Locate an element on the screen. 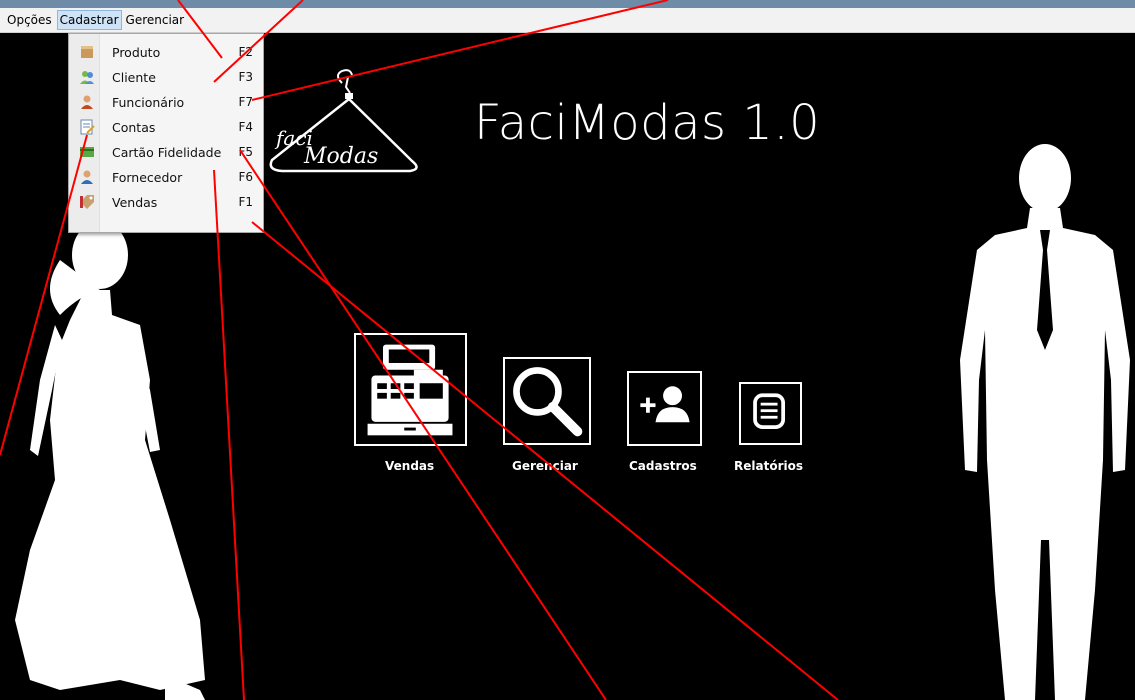 The width and height of the screenshot is (1135, 700). ledger-icon is located at coordinates (87, 127).